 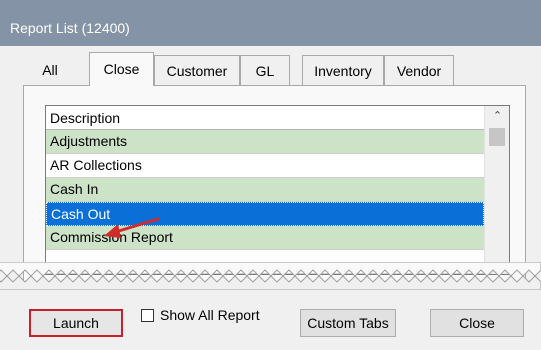 What do you see at coordinates (497, 116) in the screenshot?
I see `chevron-up-icon: ⌃` at bounding box center [497, 116].